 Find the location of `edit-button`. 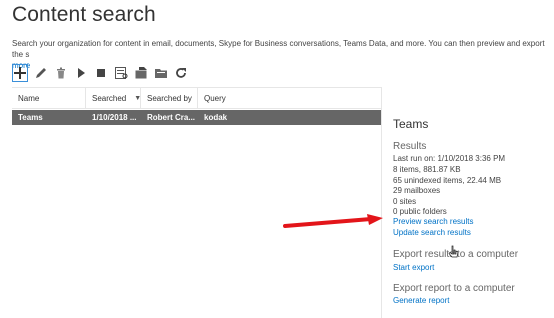

edit-button is located at coordinates (41, 73).